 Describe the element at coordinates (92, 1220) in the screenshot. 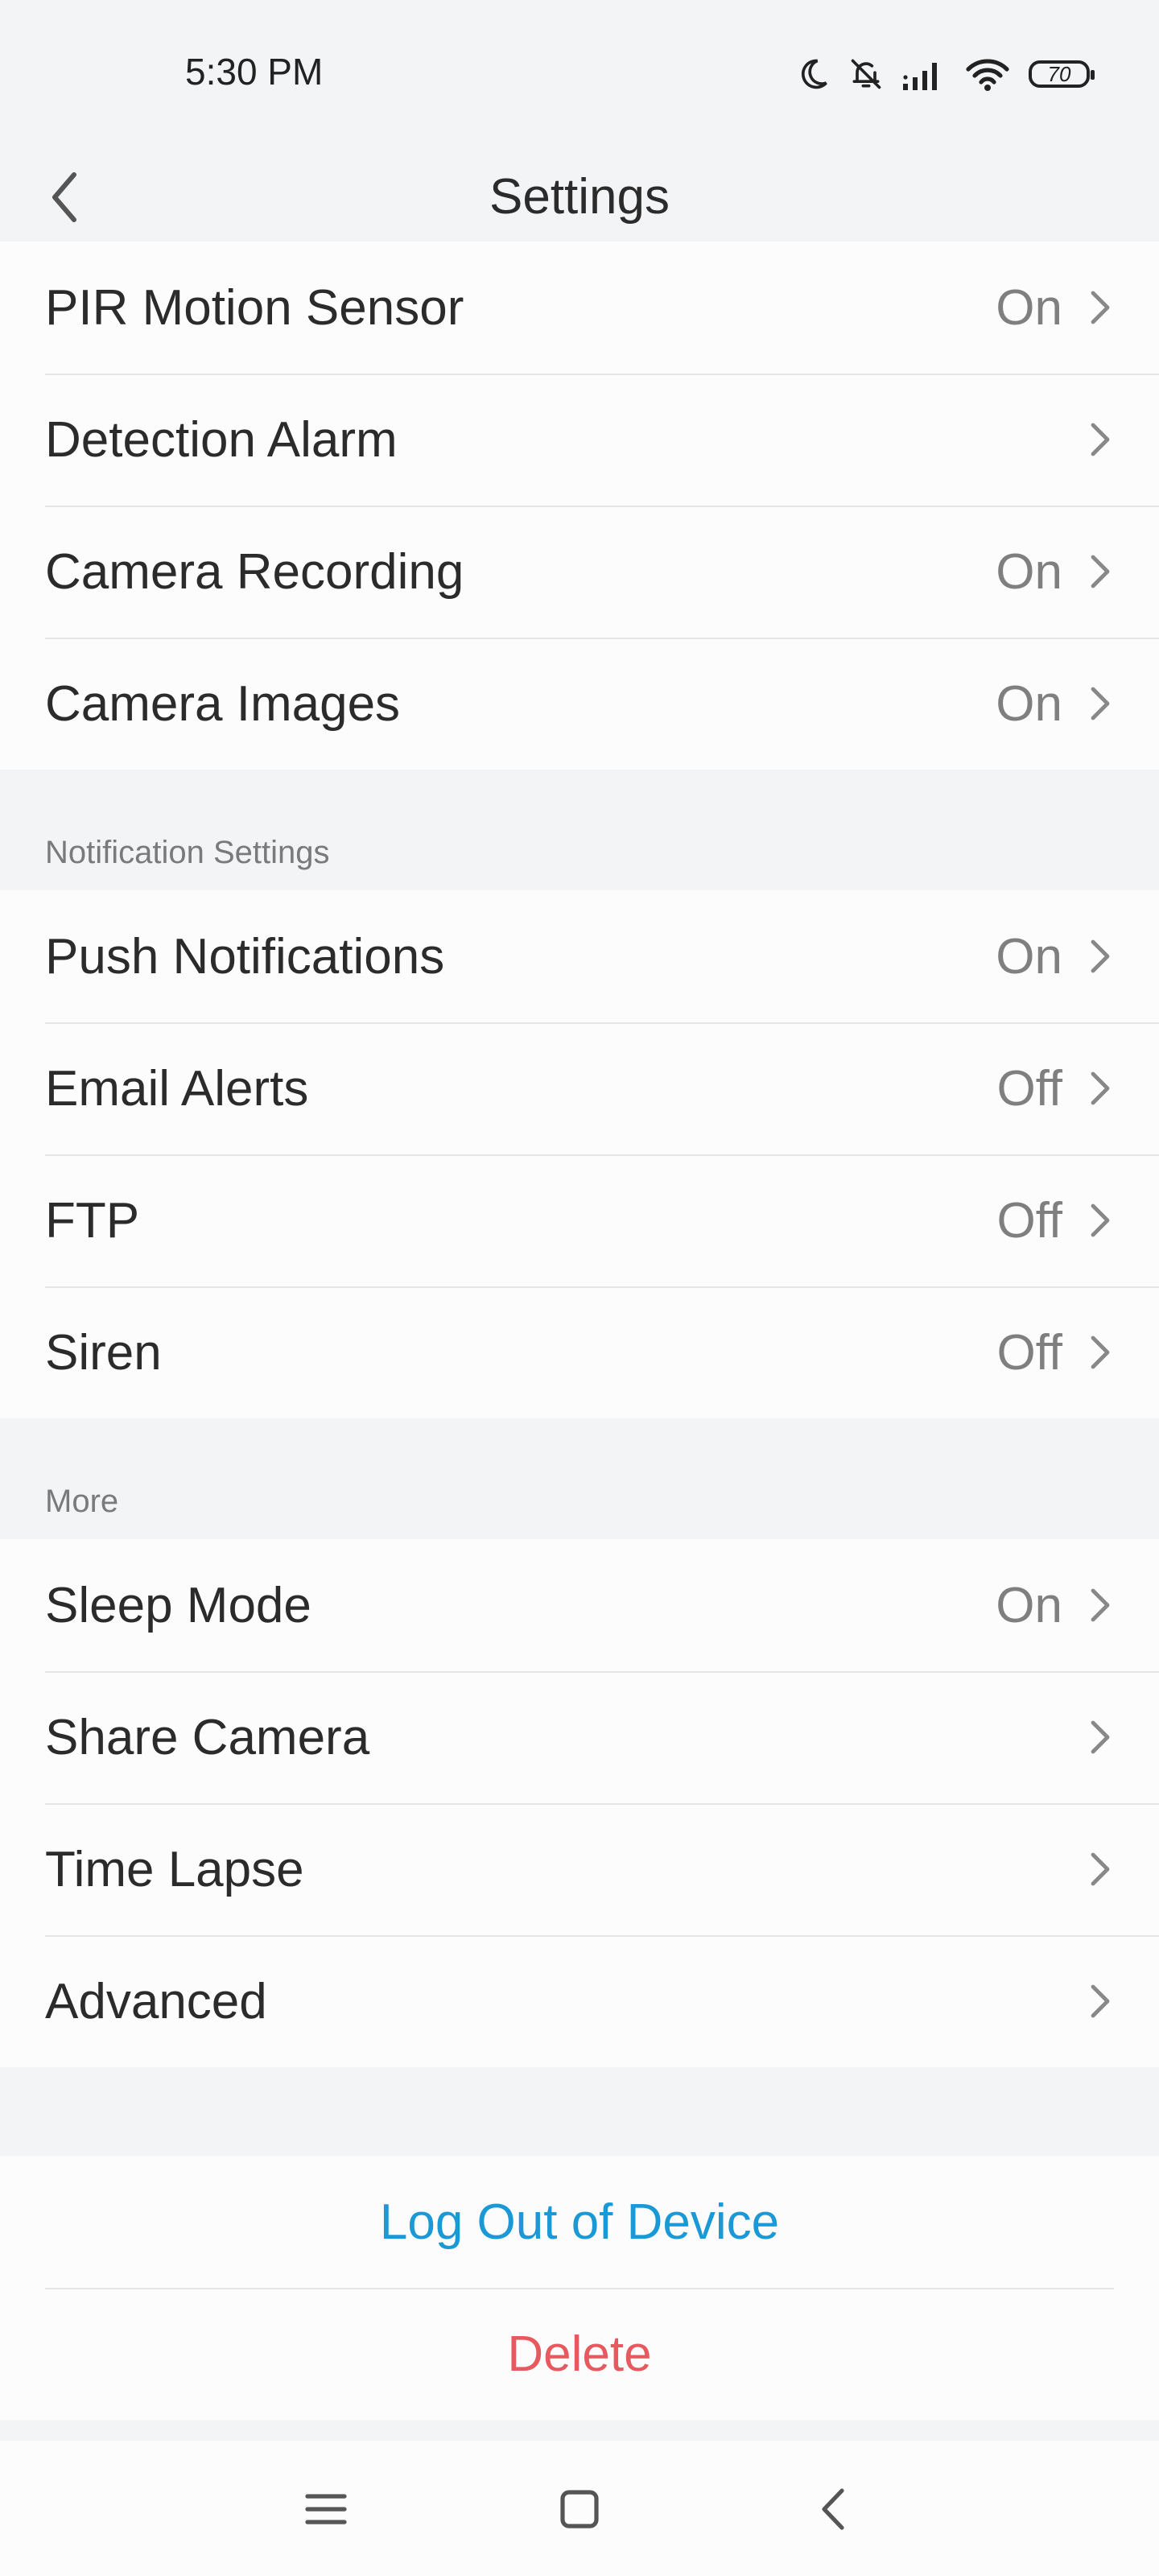

I see `row-label: FTP` at that location.